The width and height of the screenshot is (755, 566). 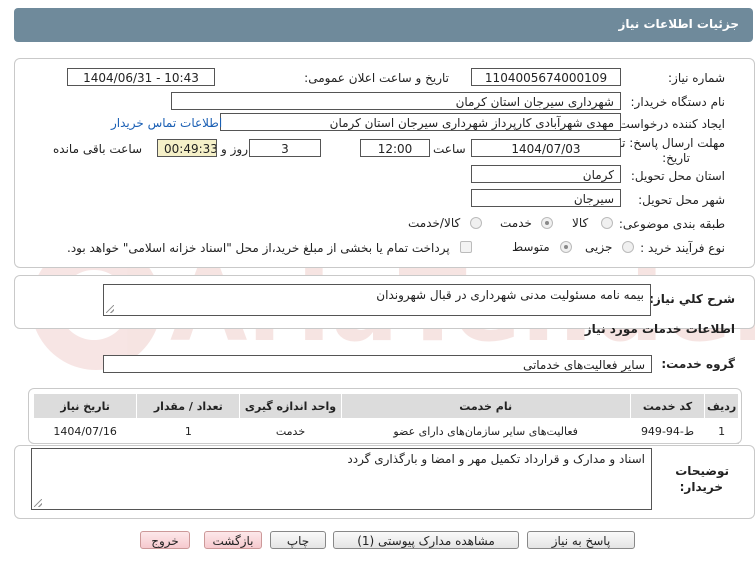 What do you see at coordinates (721, 431) in the screenshot?
I see `cell-row: 1` at bounding box center [721, 431].